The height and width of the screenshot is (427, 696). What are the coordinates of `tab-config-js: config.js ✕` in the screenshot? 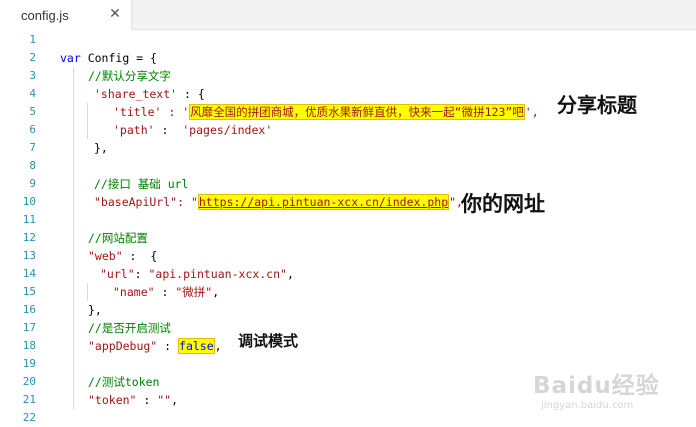 It's located at (66, 15).